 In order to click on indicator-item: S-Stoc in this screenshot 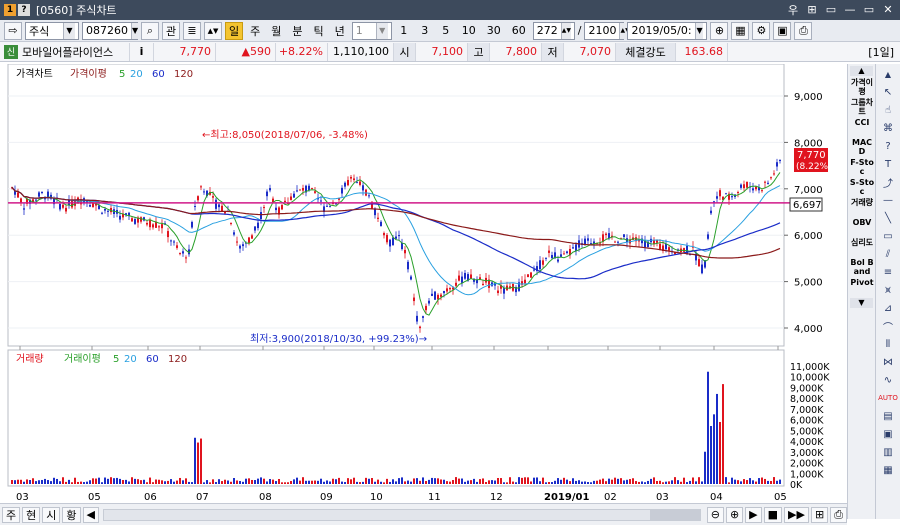, I will do `click(862, 187)`.